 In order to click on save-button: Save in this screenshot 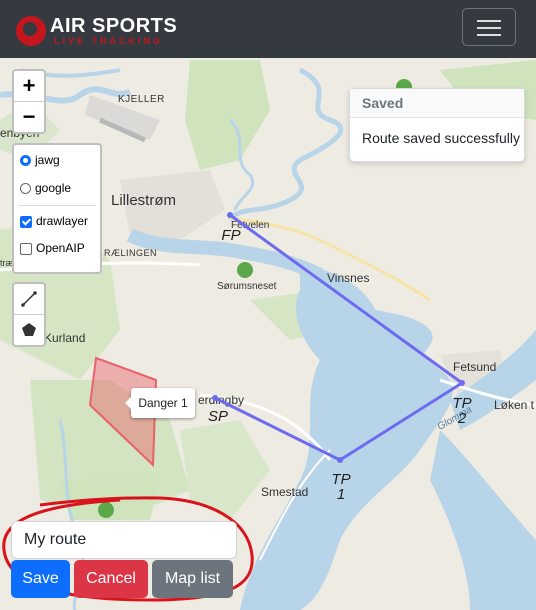, I will do `click(40, 579)`.